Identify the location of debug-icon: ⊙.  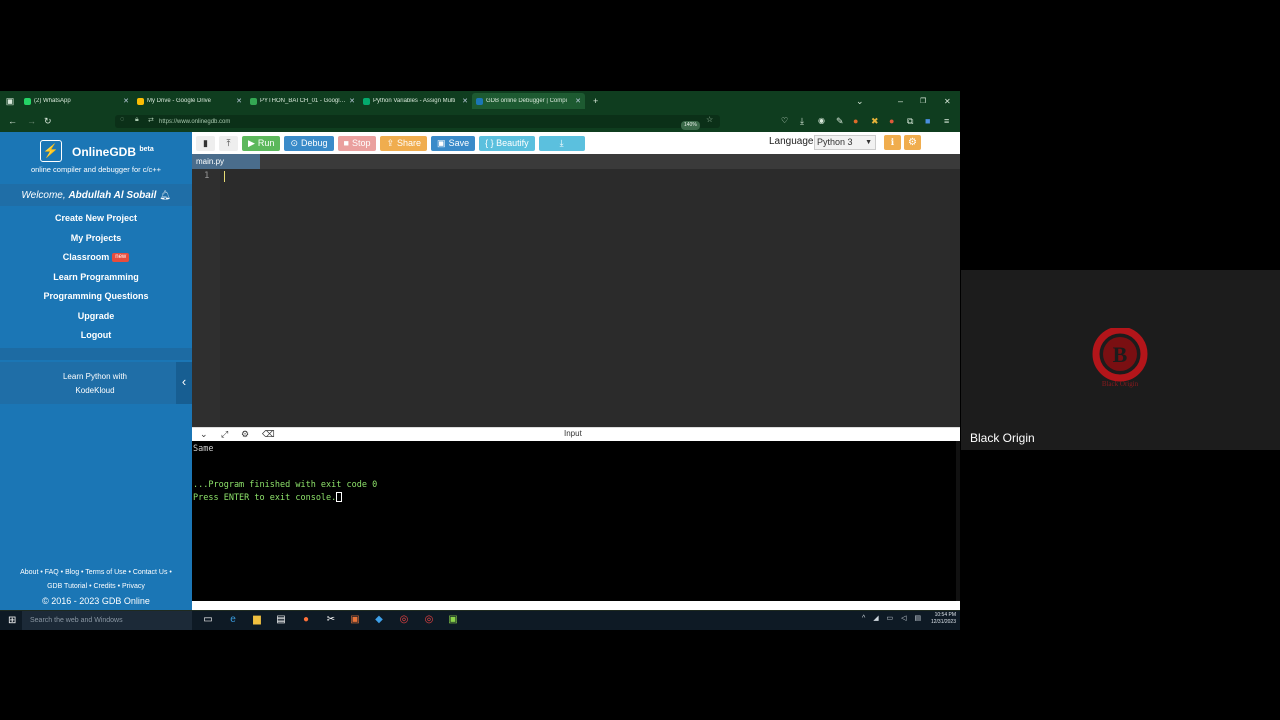
(294, 142).